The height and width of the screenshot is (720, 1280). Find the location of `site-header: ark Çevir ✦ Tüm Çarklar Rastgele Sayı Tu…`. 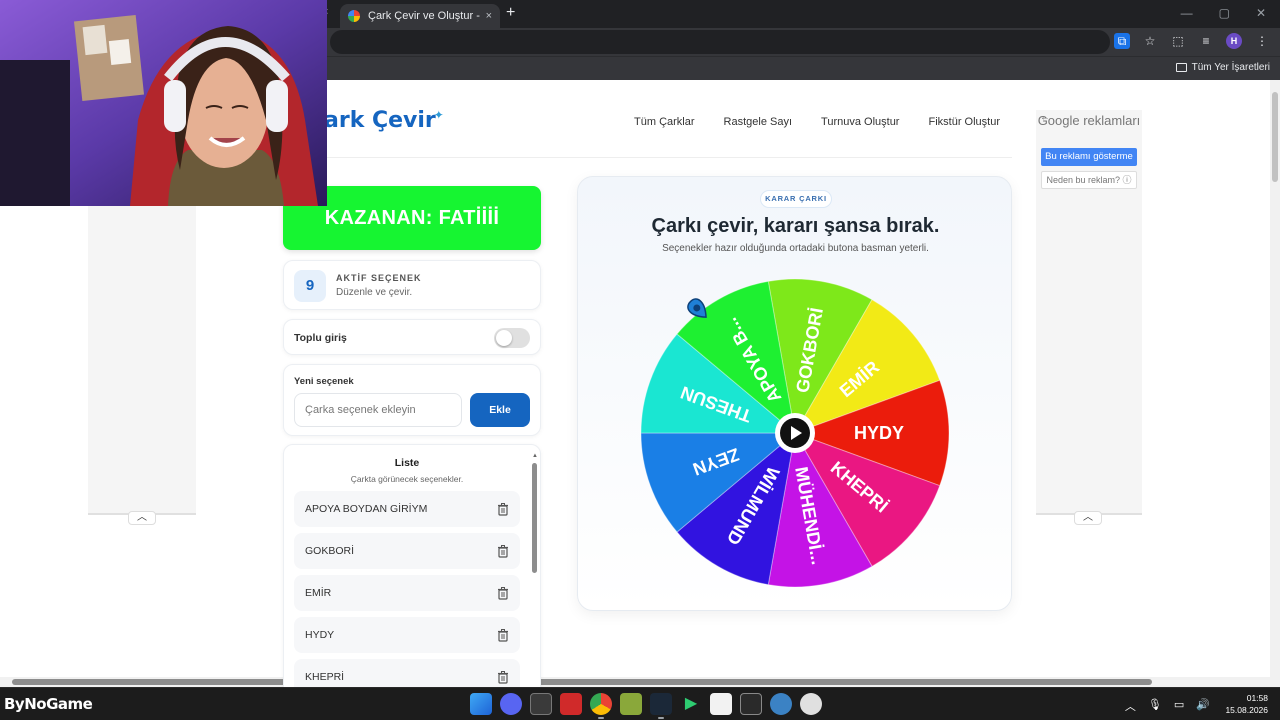

site-header: ark Çevir ✦ Tüm Çarklar Rastgele Sayı Tu… is located at coordinates (666, 129).